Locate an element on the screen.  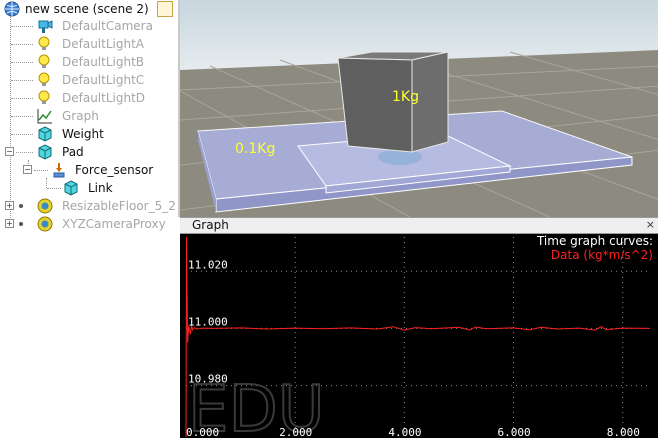
hierarchy-item-defaultlightb: DefaultLightB is located at coordinates (89, 62).